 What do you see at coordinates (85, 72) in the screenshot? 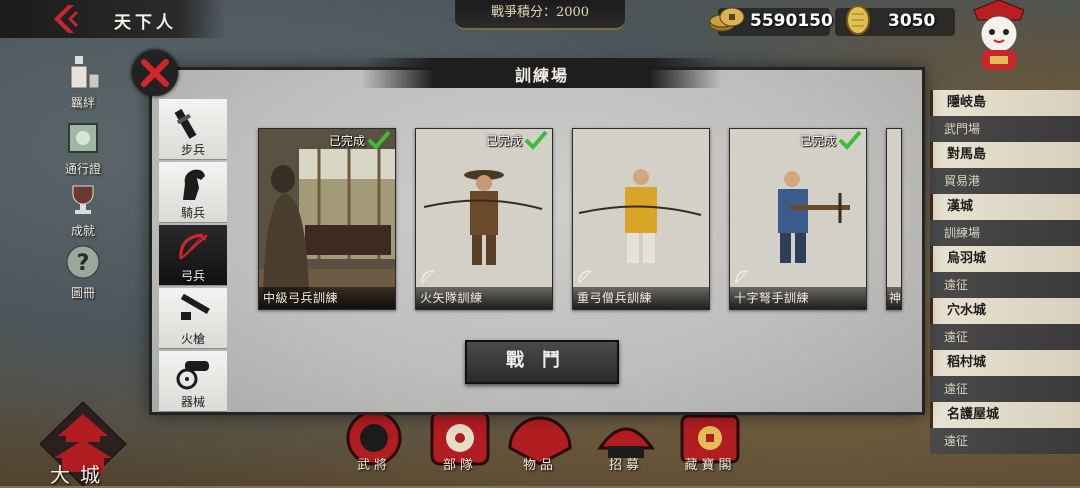
I see `sake-bottle-icon` at bounding box center [85, 72].